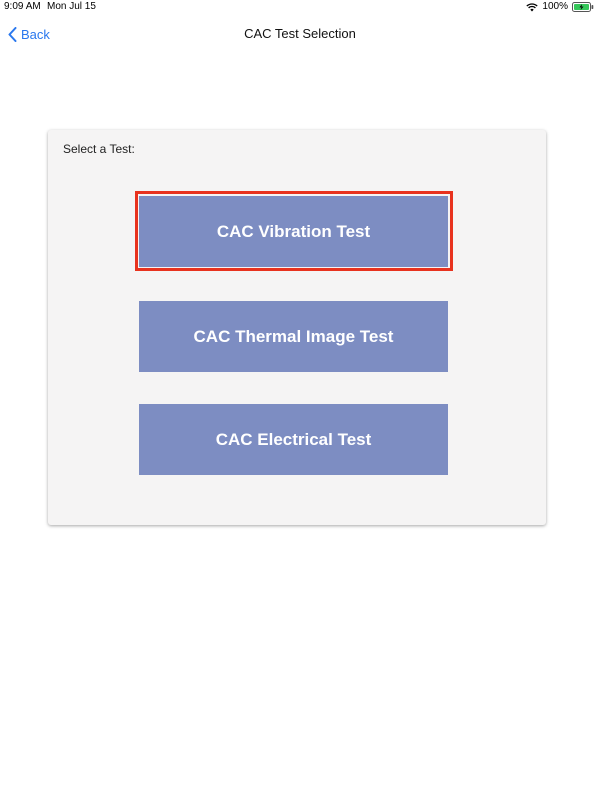 The height and width of the screenshot is (800, 600). Describe the element at coordinates (532, 7) in the screenshot. I see `wifi-icon` at that location.